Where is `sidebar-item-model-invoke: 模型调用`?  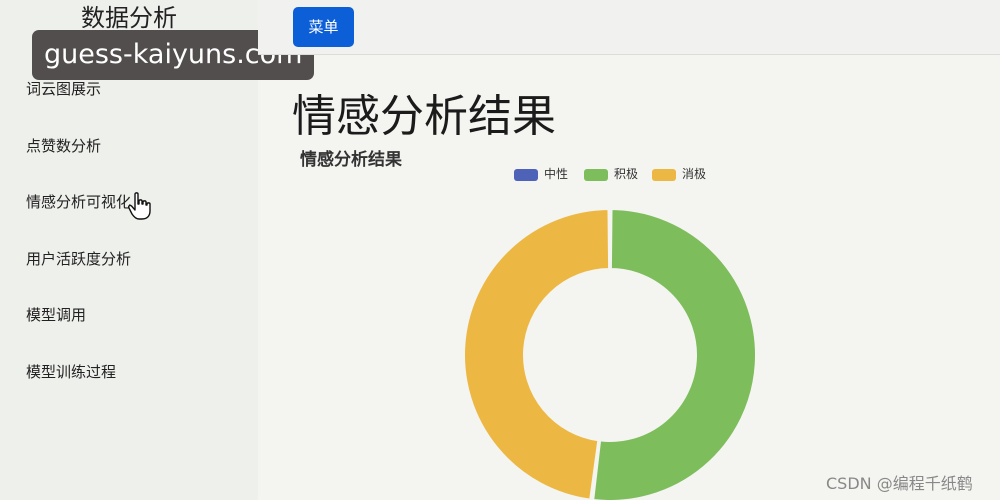
sidebar-item-model-invoke: 模型调用 is located at coordinates (56, 314).